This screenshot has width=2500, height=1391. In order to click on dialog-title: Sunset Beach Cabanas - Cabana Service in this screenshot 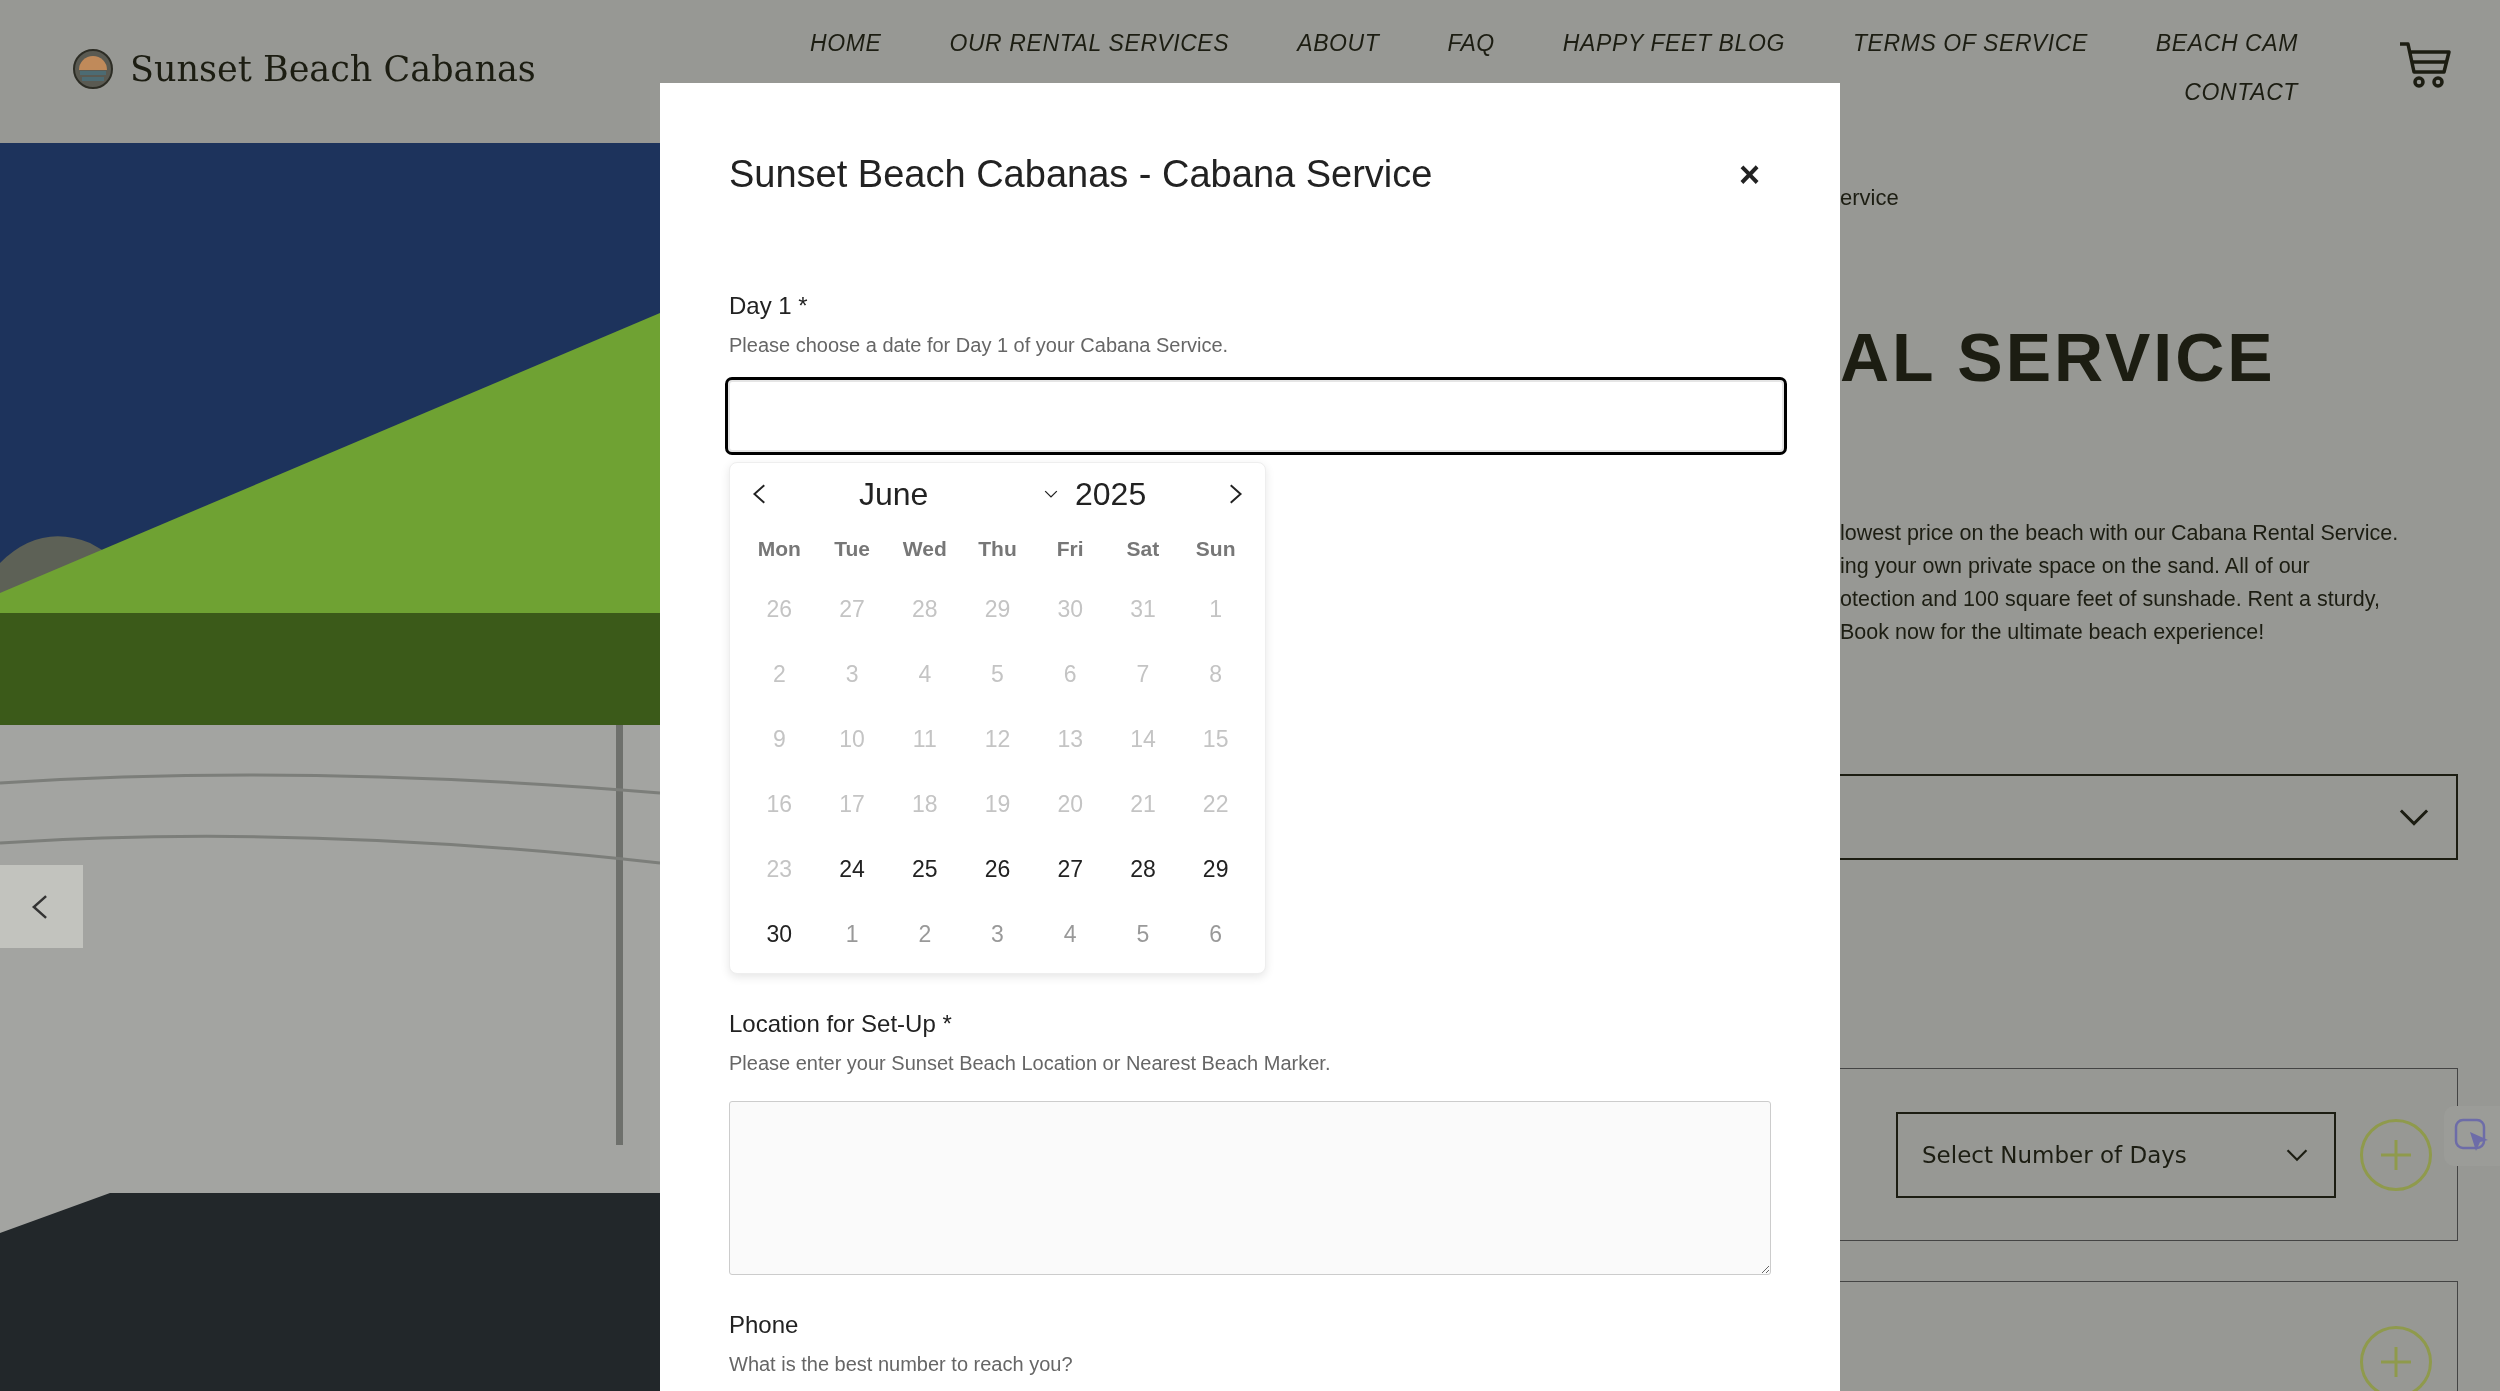, I will do `click(1081, 174)`.